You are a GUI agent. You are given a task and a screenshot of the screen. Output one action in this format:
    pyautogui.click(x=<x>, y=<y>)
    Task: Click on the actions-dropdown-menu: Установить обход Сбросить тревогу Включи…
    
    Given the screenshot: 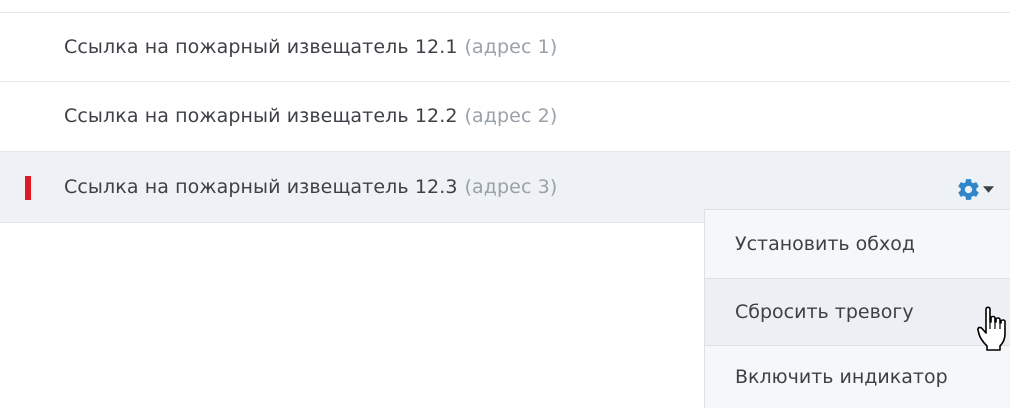 What is the action you would take?
    pyautogui.click(x=857, y=308)
    